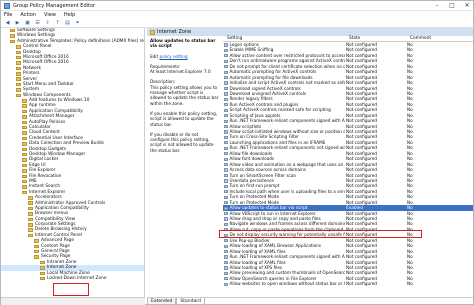 The image size is (474, 305). I want to click on setting-comment: No, so click(410, 284).